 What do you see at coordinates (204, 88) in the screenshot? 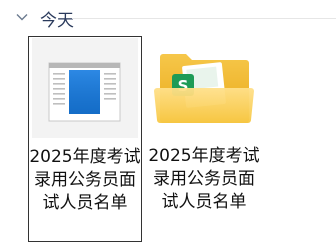
I see `spreadsheet-folder-icon: S` at bounding box center [204, 88].